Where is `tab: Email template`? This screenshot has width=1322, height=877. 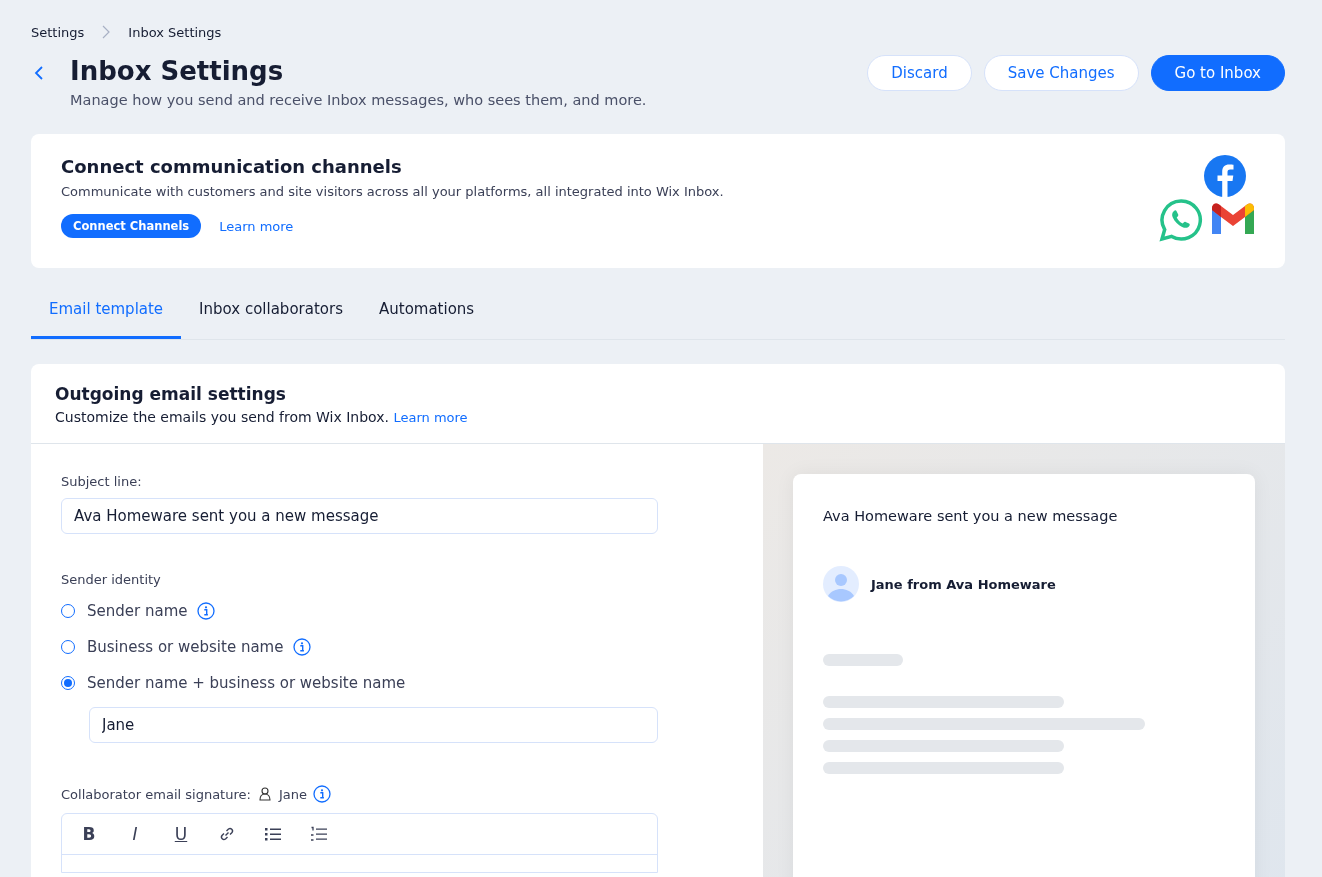
tab: Email template is located at coordinates (106, 312).